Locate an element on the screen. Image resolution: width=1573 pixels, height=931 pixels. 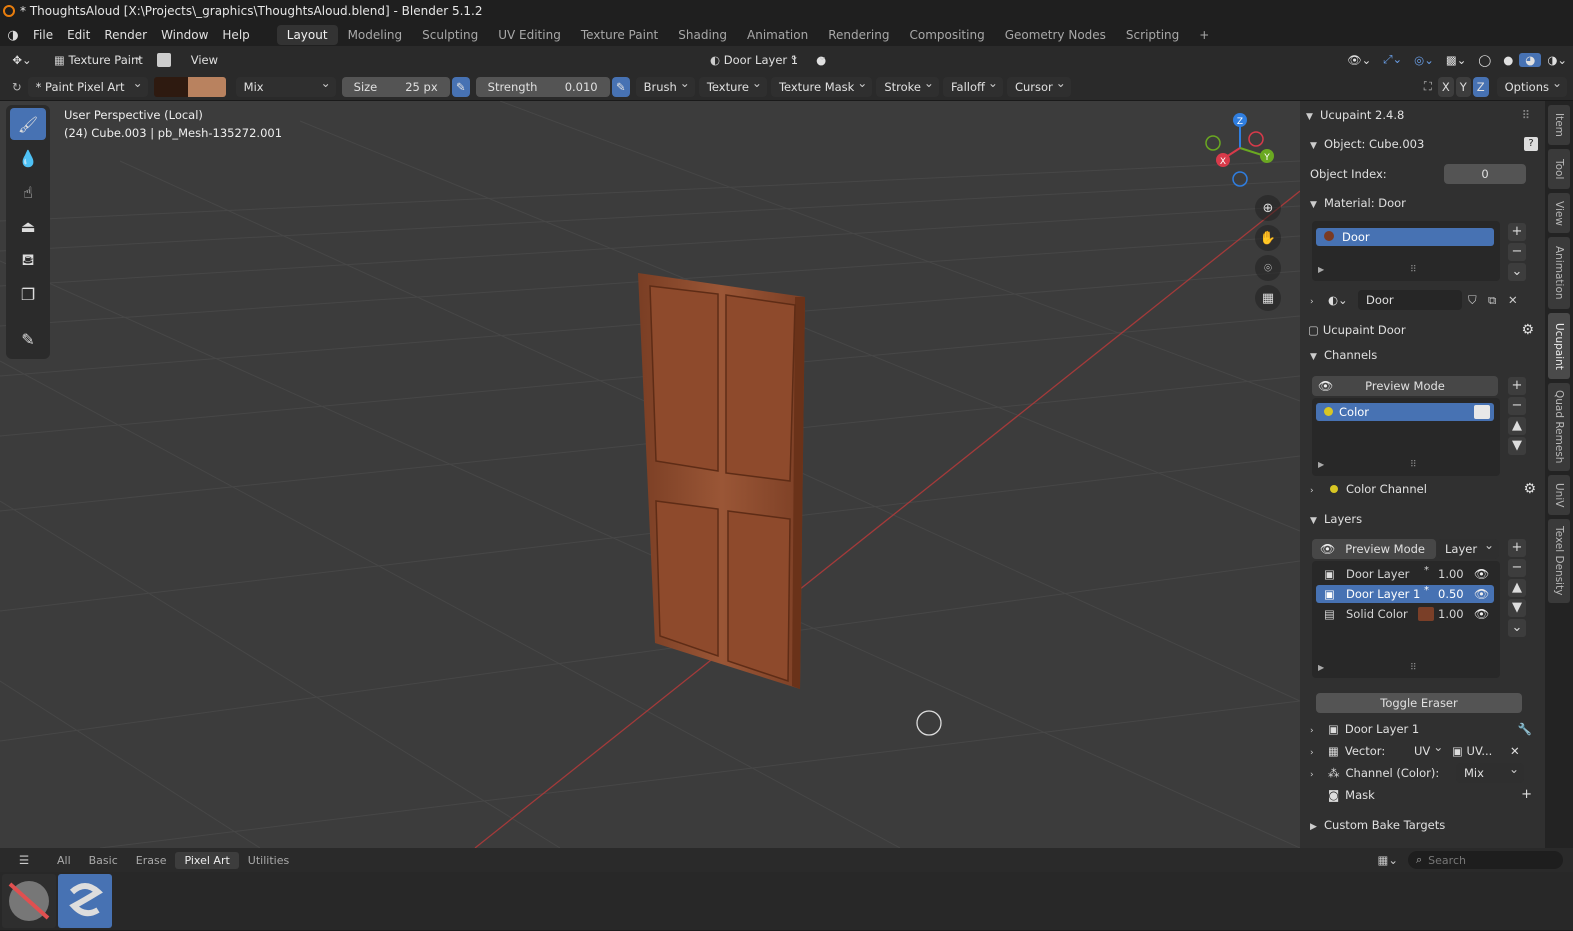
solid-color-swatch is located at coordinates (1426, 614).